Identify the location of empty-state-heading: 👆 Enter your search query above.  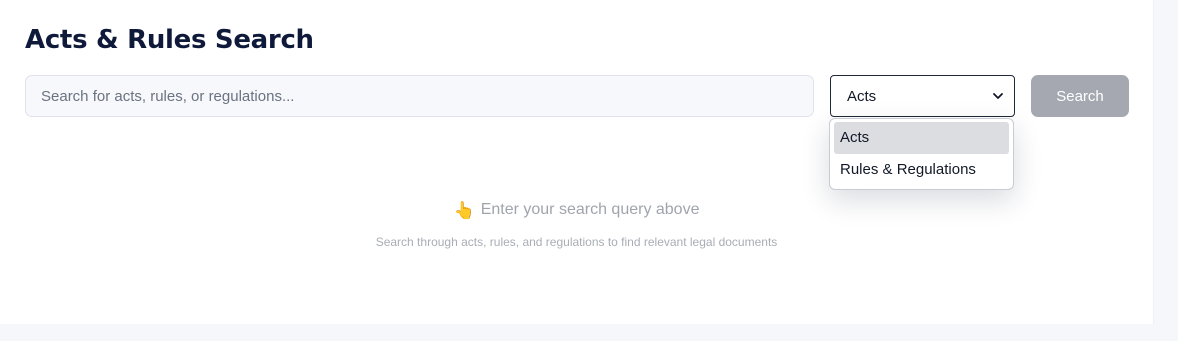
(576, 210).